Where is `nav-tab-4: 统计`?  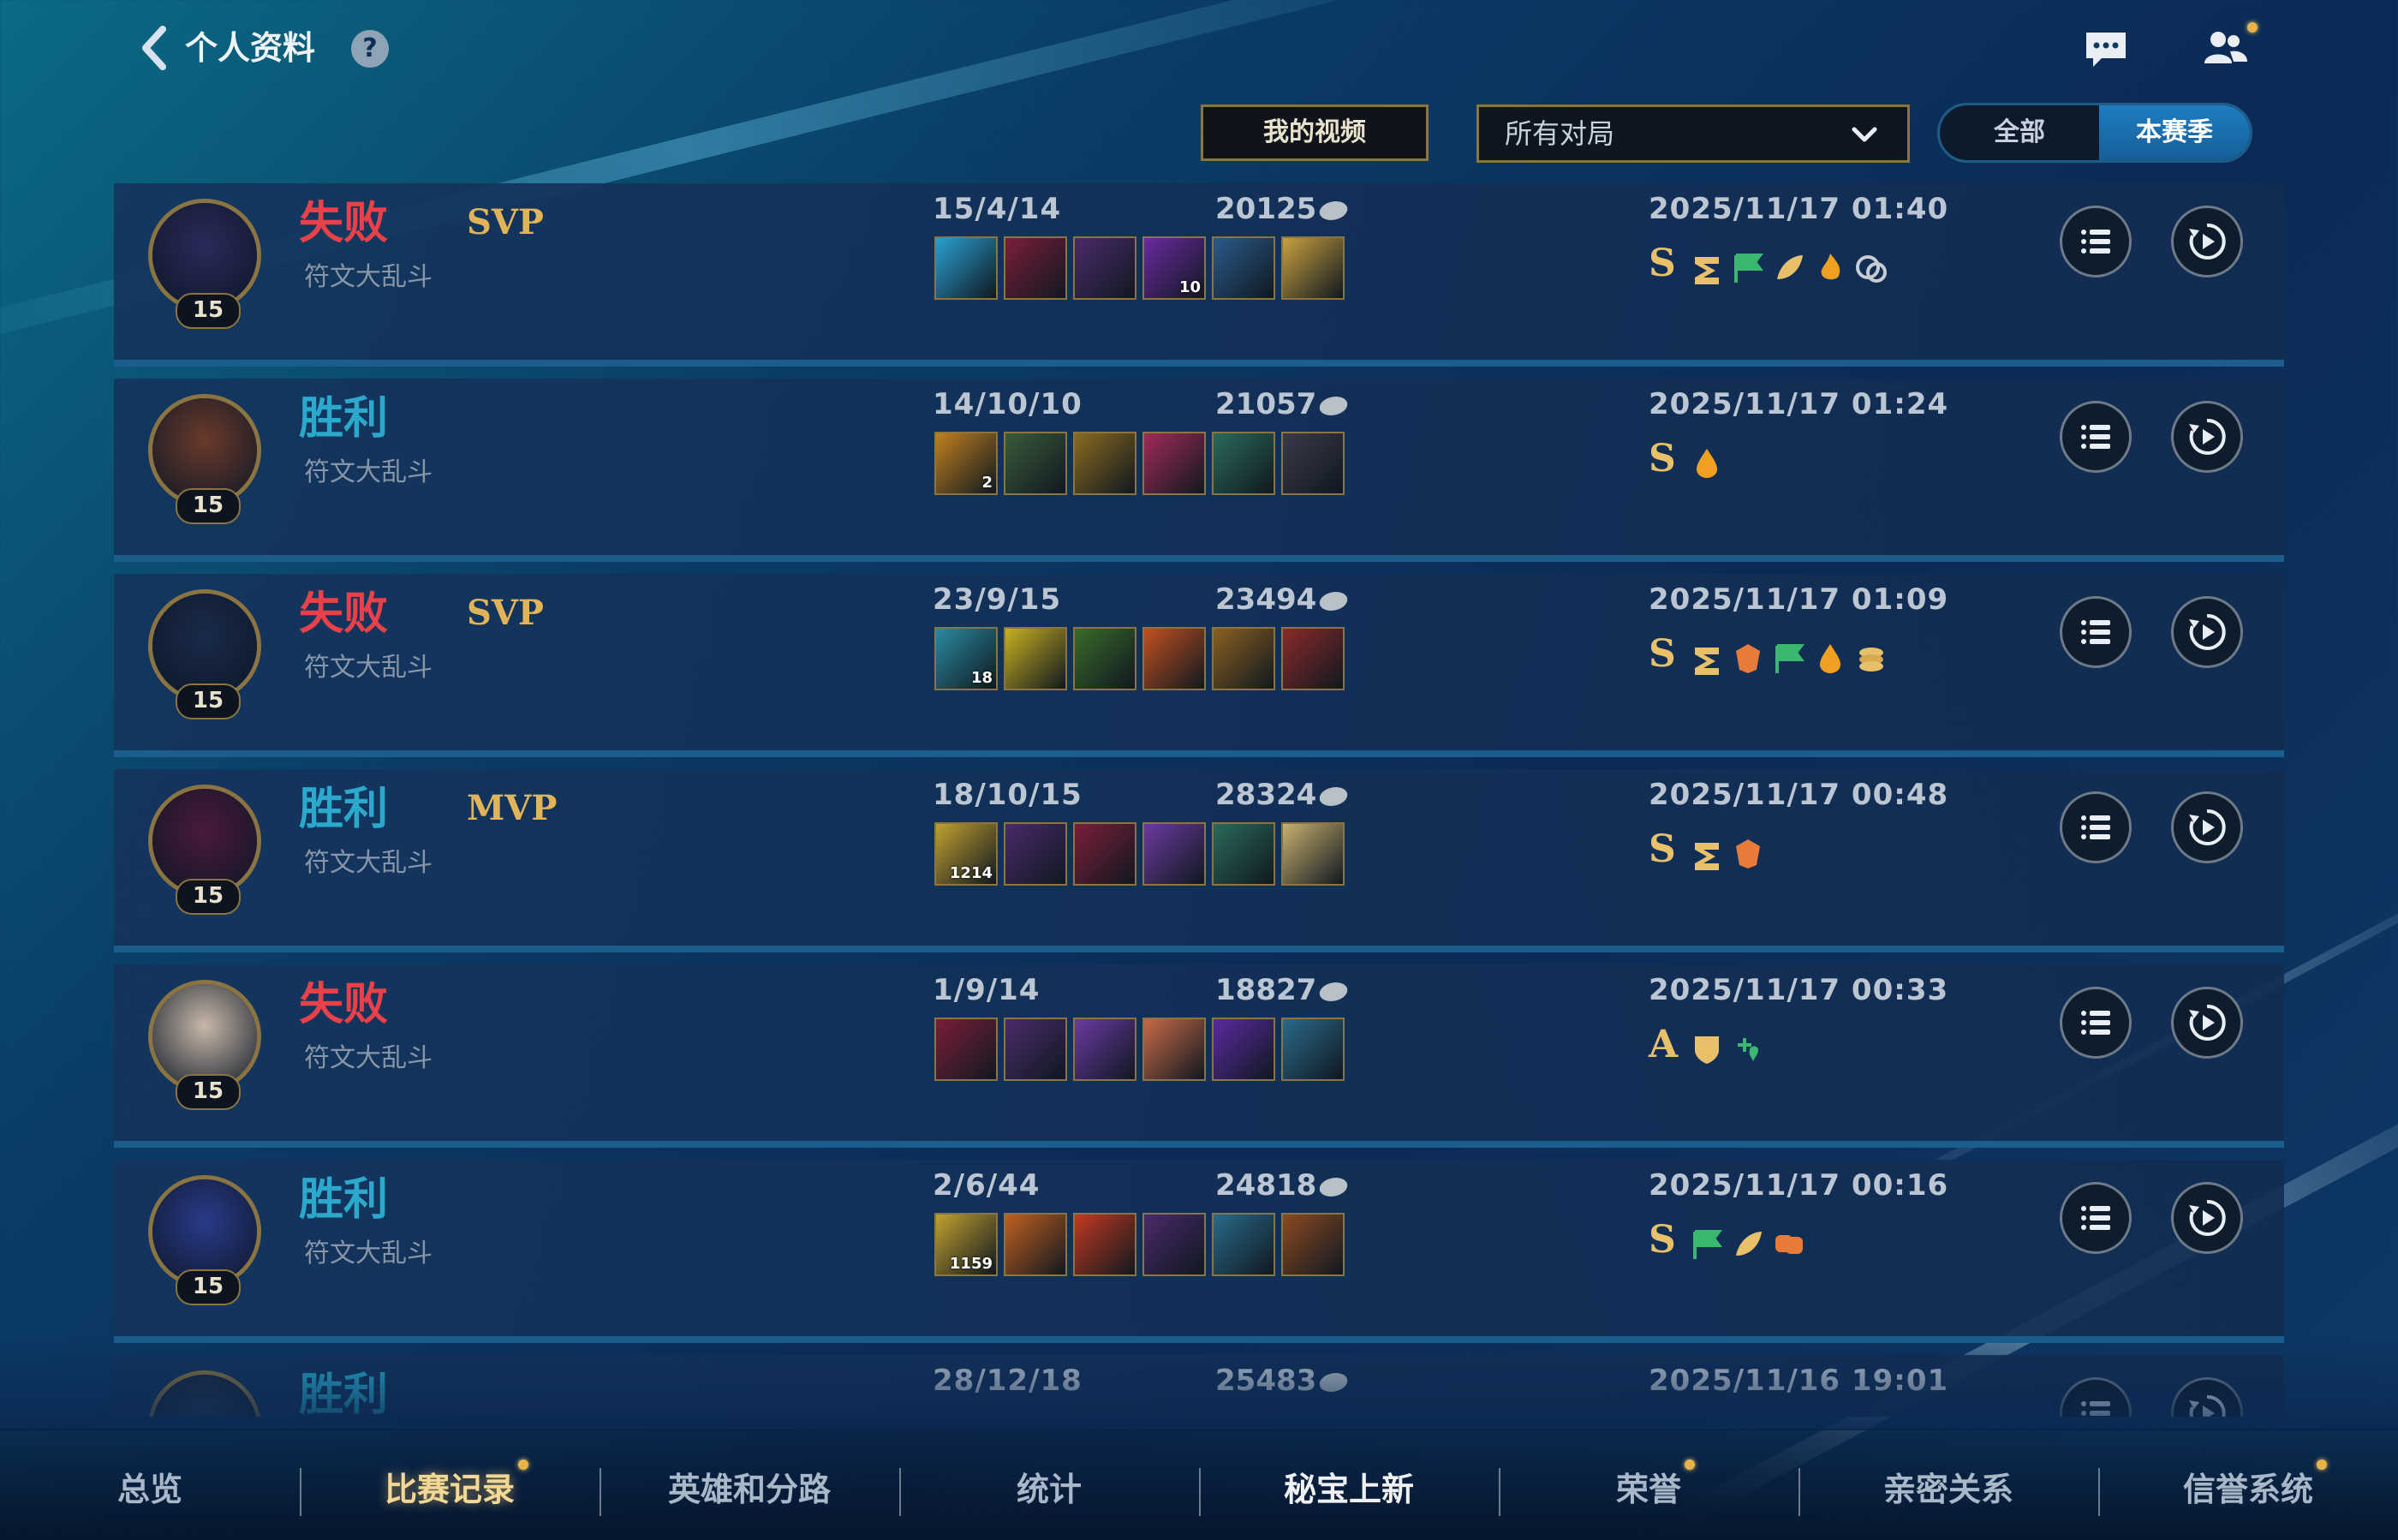
nav-tab-4: 统计 is located at coordinates (1049, 1489).